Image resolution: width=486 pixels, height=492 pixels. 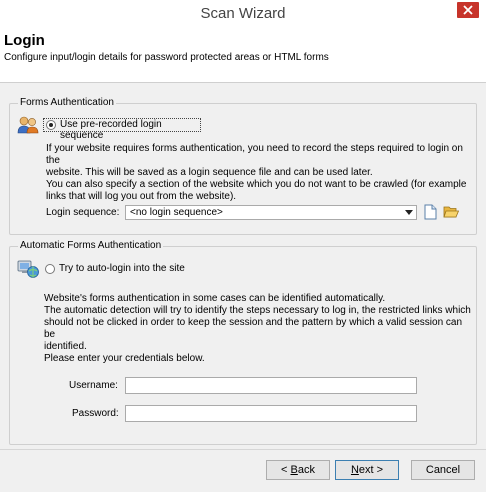 What do you see at coordinates (95, 413) in the screenshot?
I see `password-label: Password:` at bounding box center [95, 413].